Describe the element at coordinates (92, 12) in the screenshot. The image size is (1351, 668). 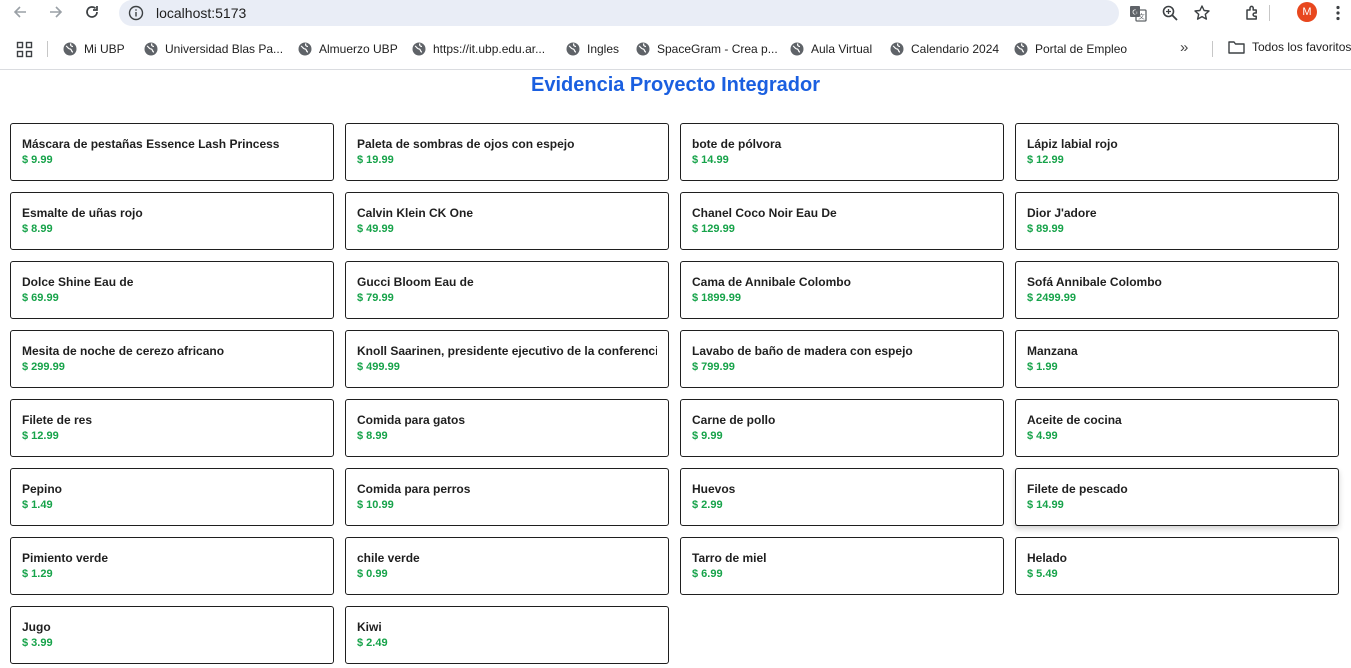
I see `reload-icon` at that location.